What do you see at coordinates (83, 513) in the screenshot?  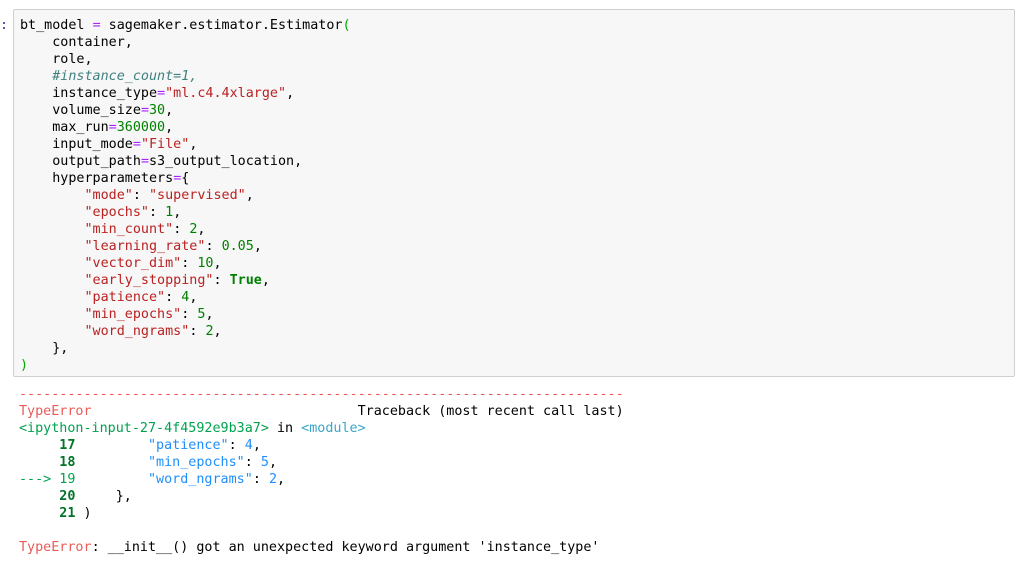 I see `code-token: )` at bounding box center [83, 513].